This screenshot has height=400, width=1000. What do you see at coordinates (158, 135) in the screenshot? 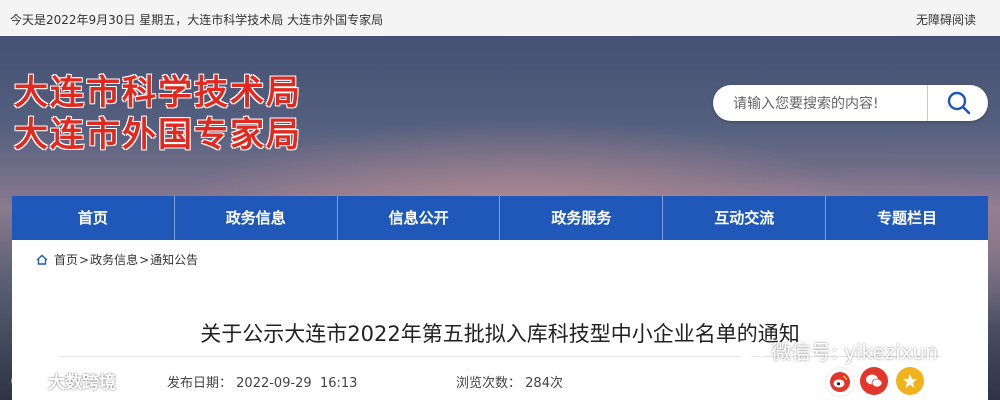
I see `site-title-line-2: 大连市外国专家局` at bounding box center [158, 135].